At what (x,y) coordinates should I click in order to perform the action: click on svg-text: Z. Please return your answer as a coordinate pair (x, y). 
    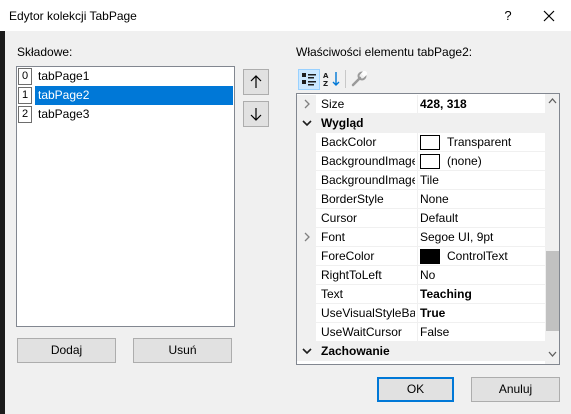
    Looking at the image, I should click on (325, 83).